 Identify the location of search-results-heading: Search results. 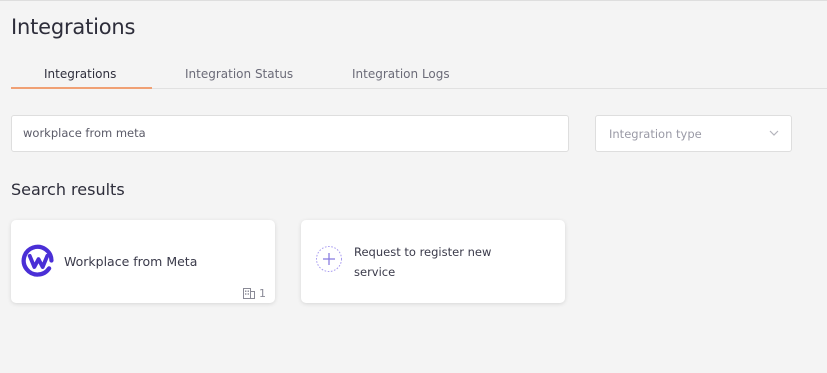
(68, 189).